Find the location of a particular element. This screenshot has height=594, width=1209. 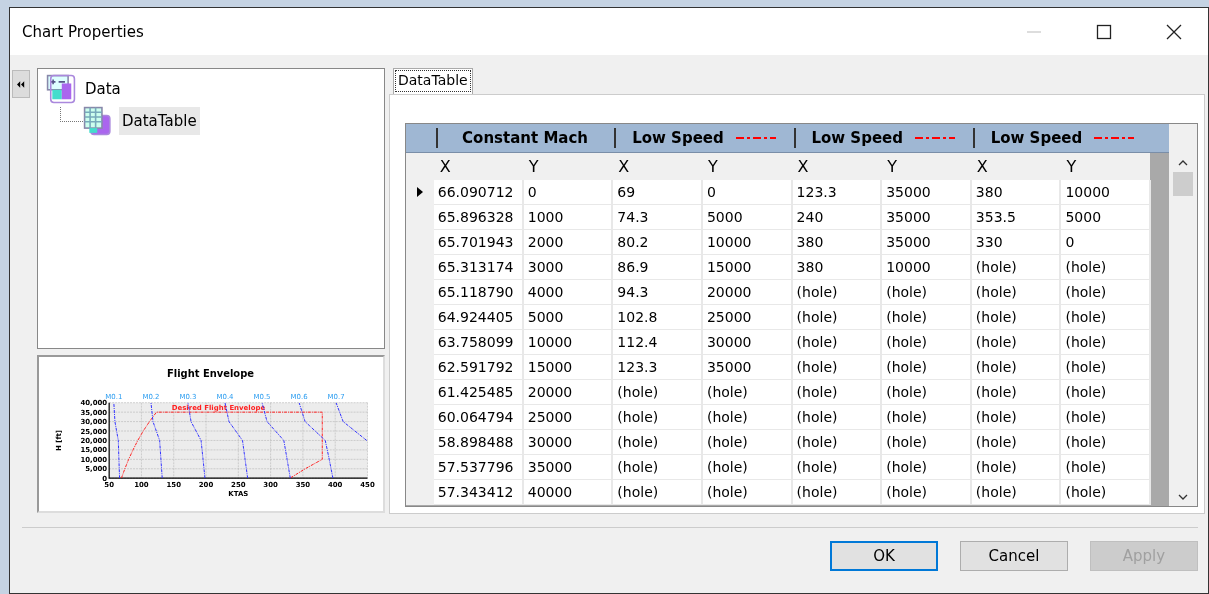

table-cell: 3000 is located at coordinates (567, 267).